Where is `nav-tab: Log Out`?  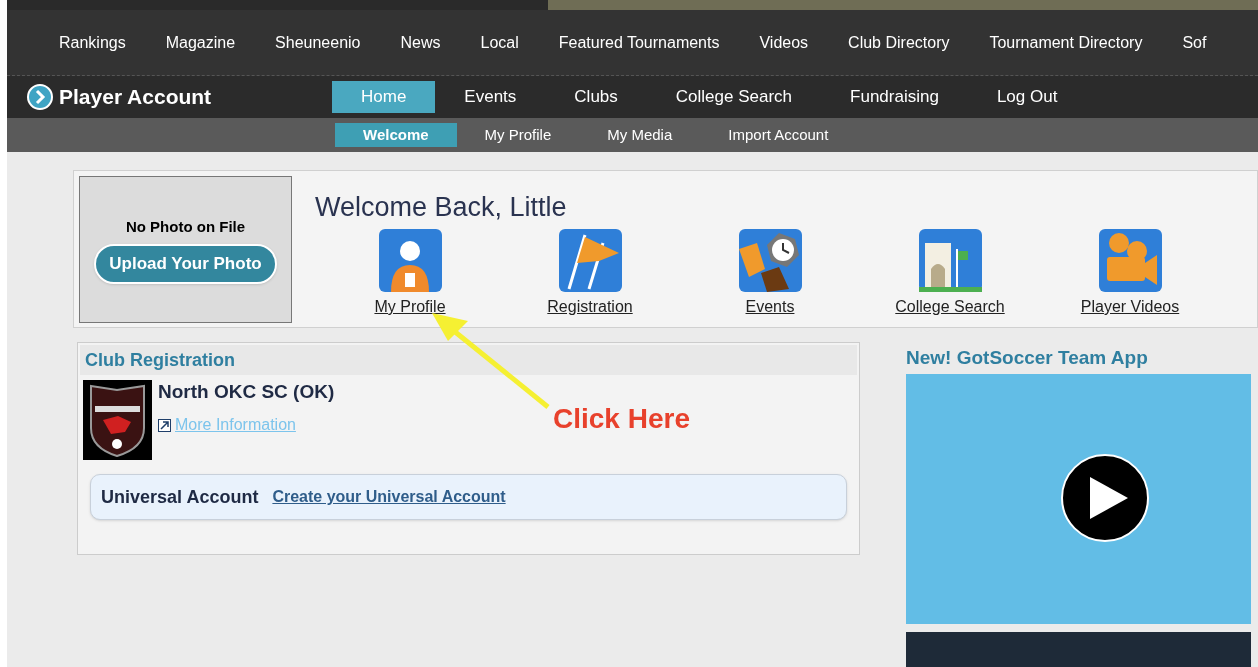 nav-tab: Log Out is located at coordinates (1027, 97).